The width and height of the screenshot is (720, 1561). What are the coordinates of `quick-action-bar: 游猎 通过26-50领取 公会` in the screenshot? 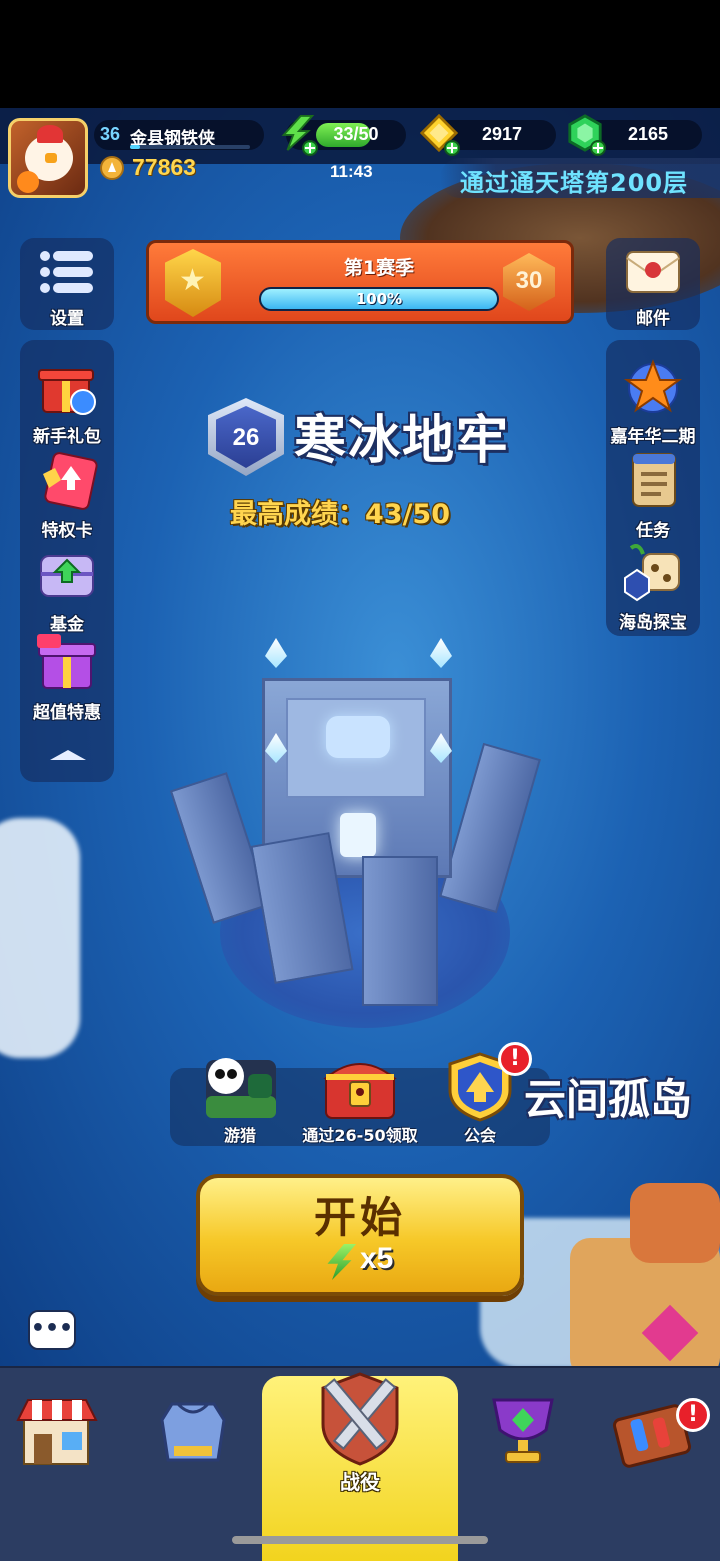 It's located at (360, 1099).